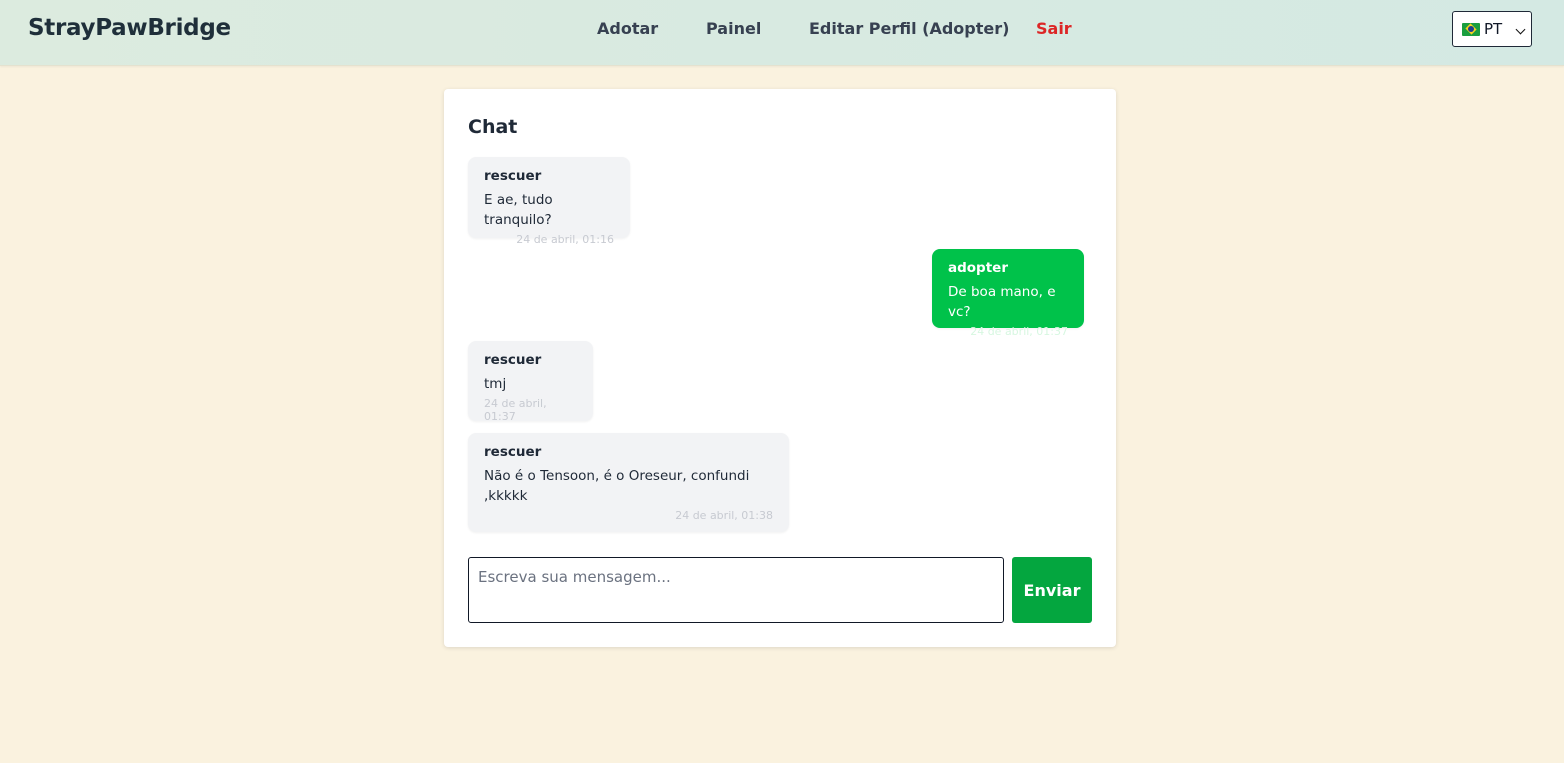 This screenshot has width=1564, height=763. I want to click on message-text: tmj, so click(495, 384).